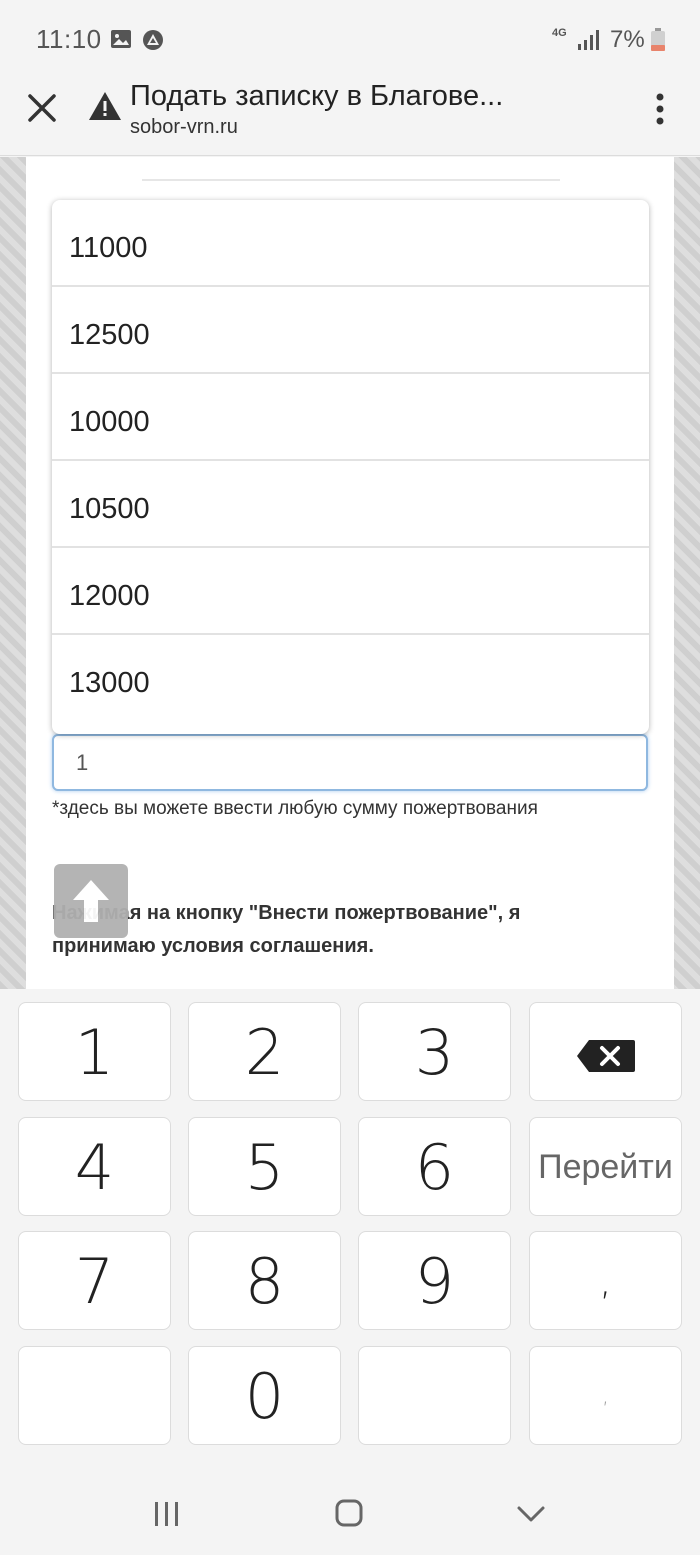 This screenshot has width=700, height=1555. I want to click on battery-percent: 7%, so click(627, 39).